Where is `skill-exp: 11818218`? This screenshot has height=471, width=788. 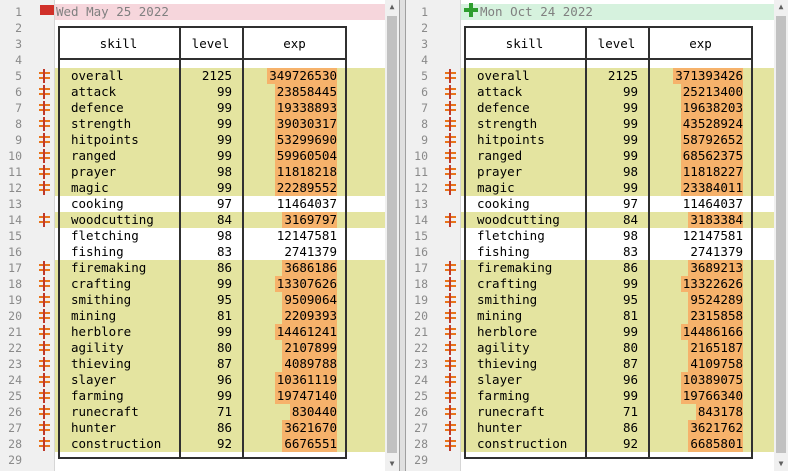
skill-exp: 11818218 is located at coordinates (306, 171).